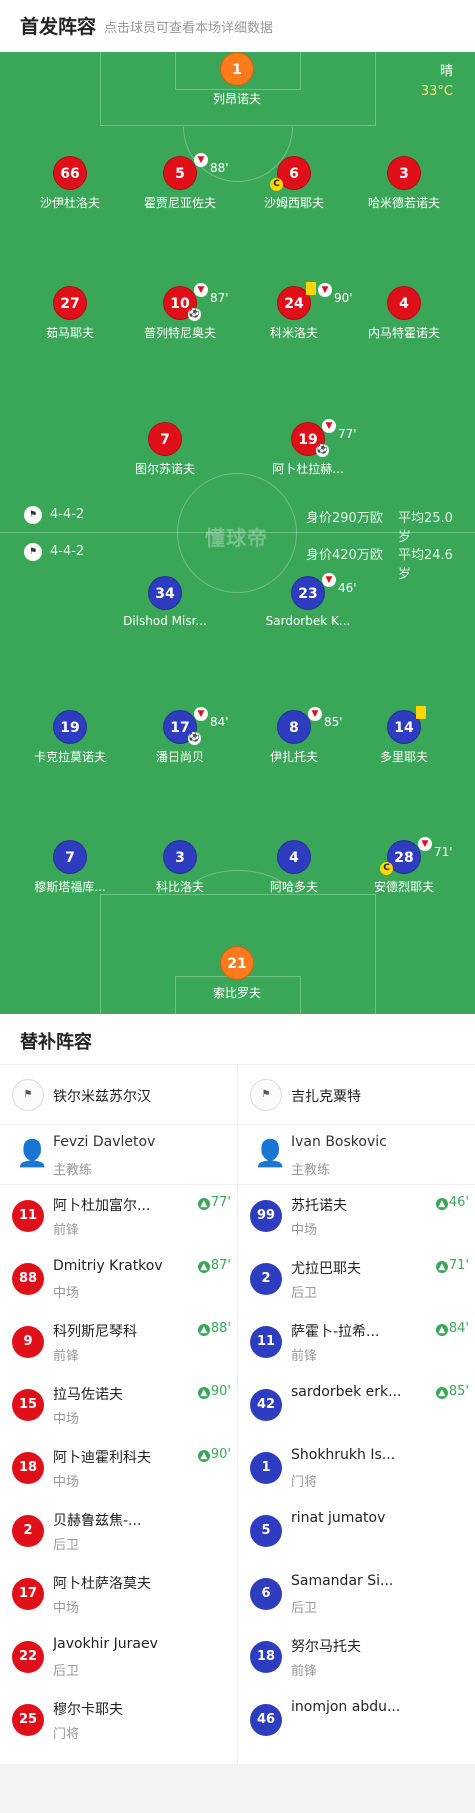 Image resolution: width=475 pixels, height=1813 pixels. What do you see at coordinates (322, 450) in the screenshot?
I see `goal-ball-icon: ⚽` at bounding box center [322, 450].